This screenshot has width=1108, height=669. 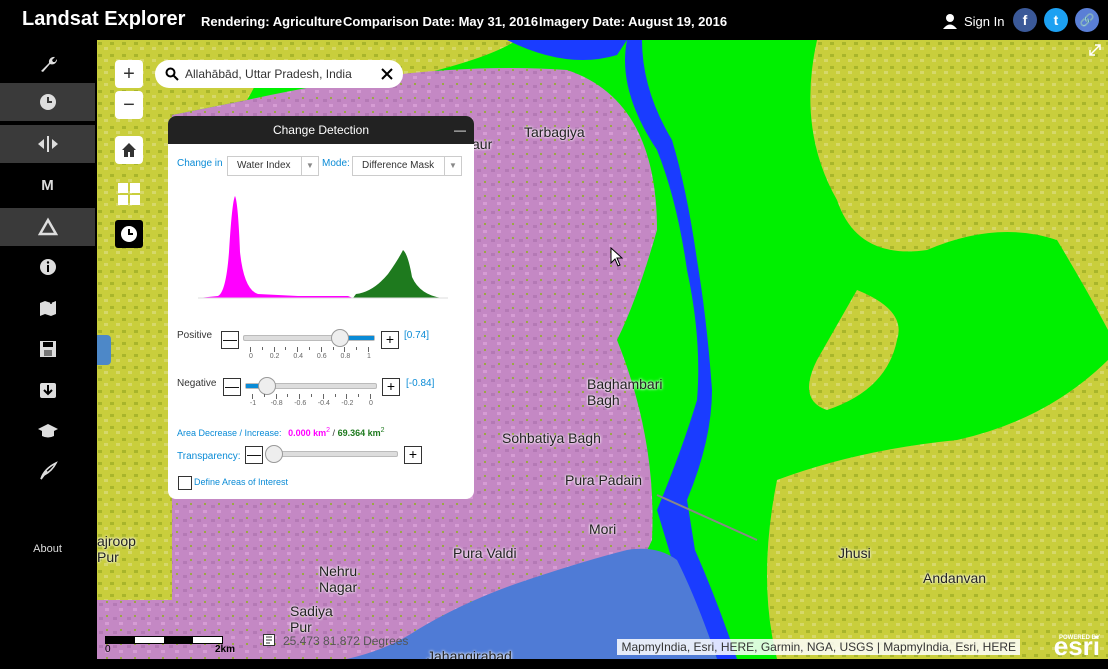 What do you see at coordinates (251, 356) in the screenshot?
I see `slider-tick-label: 0` at bounding box center [251, 356].